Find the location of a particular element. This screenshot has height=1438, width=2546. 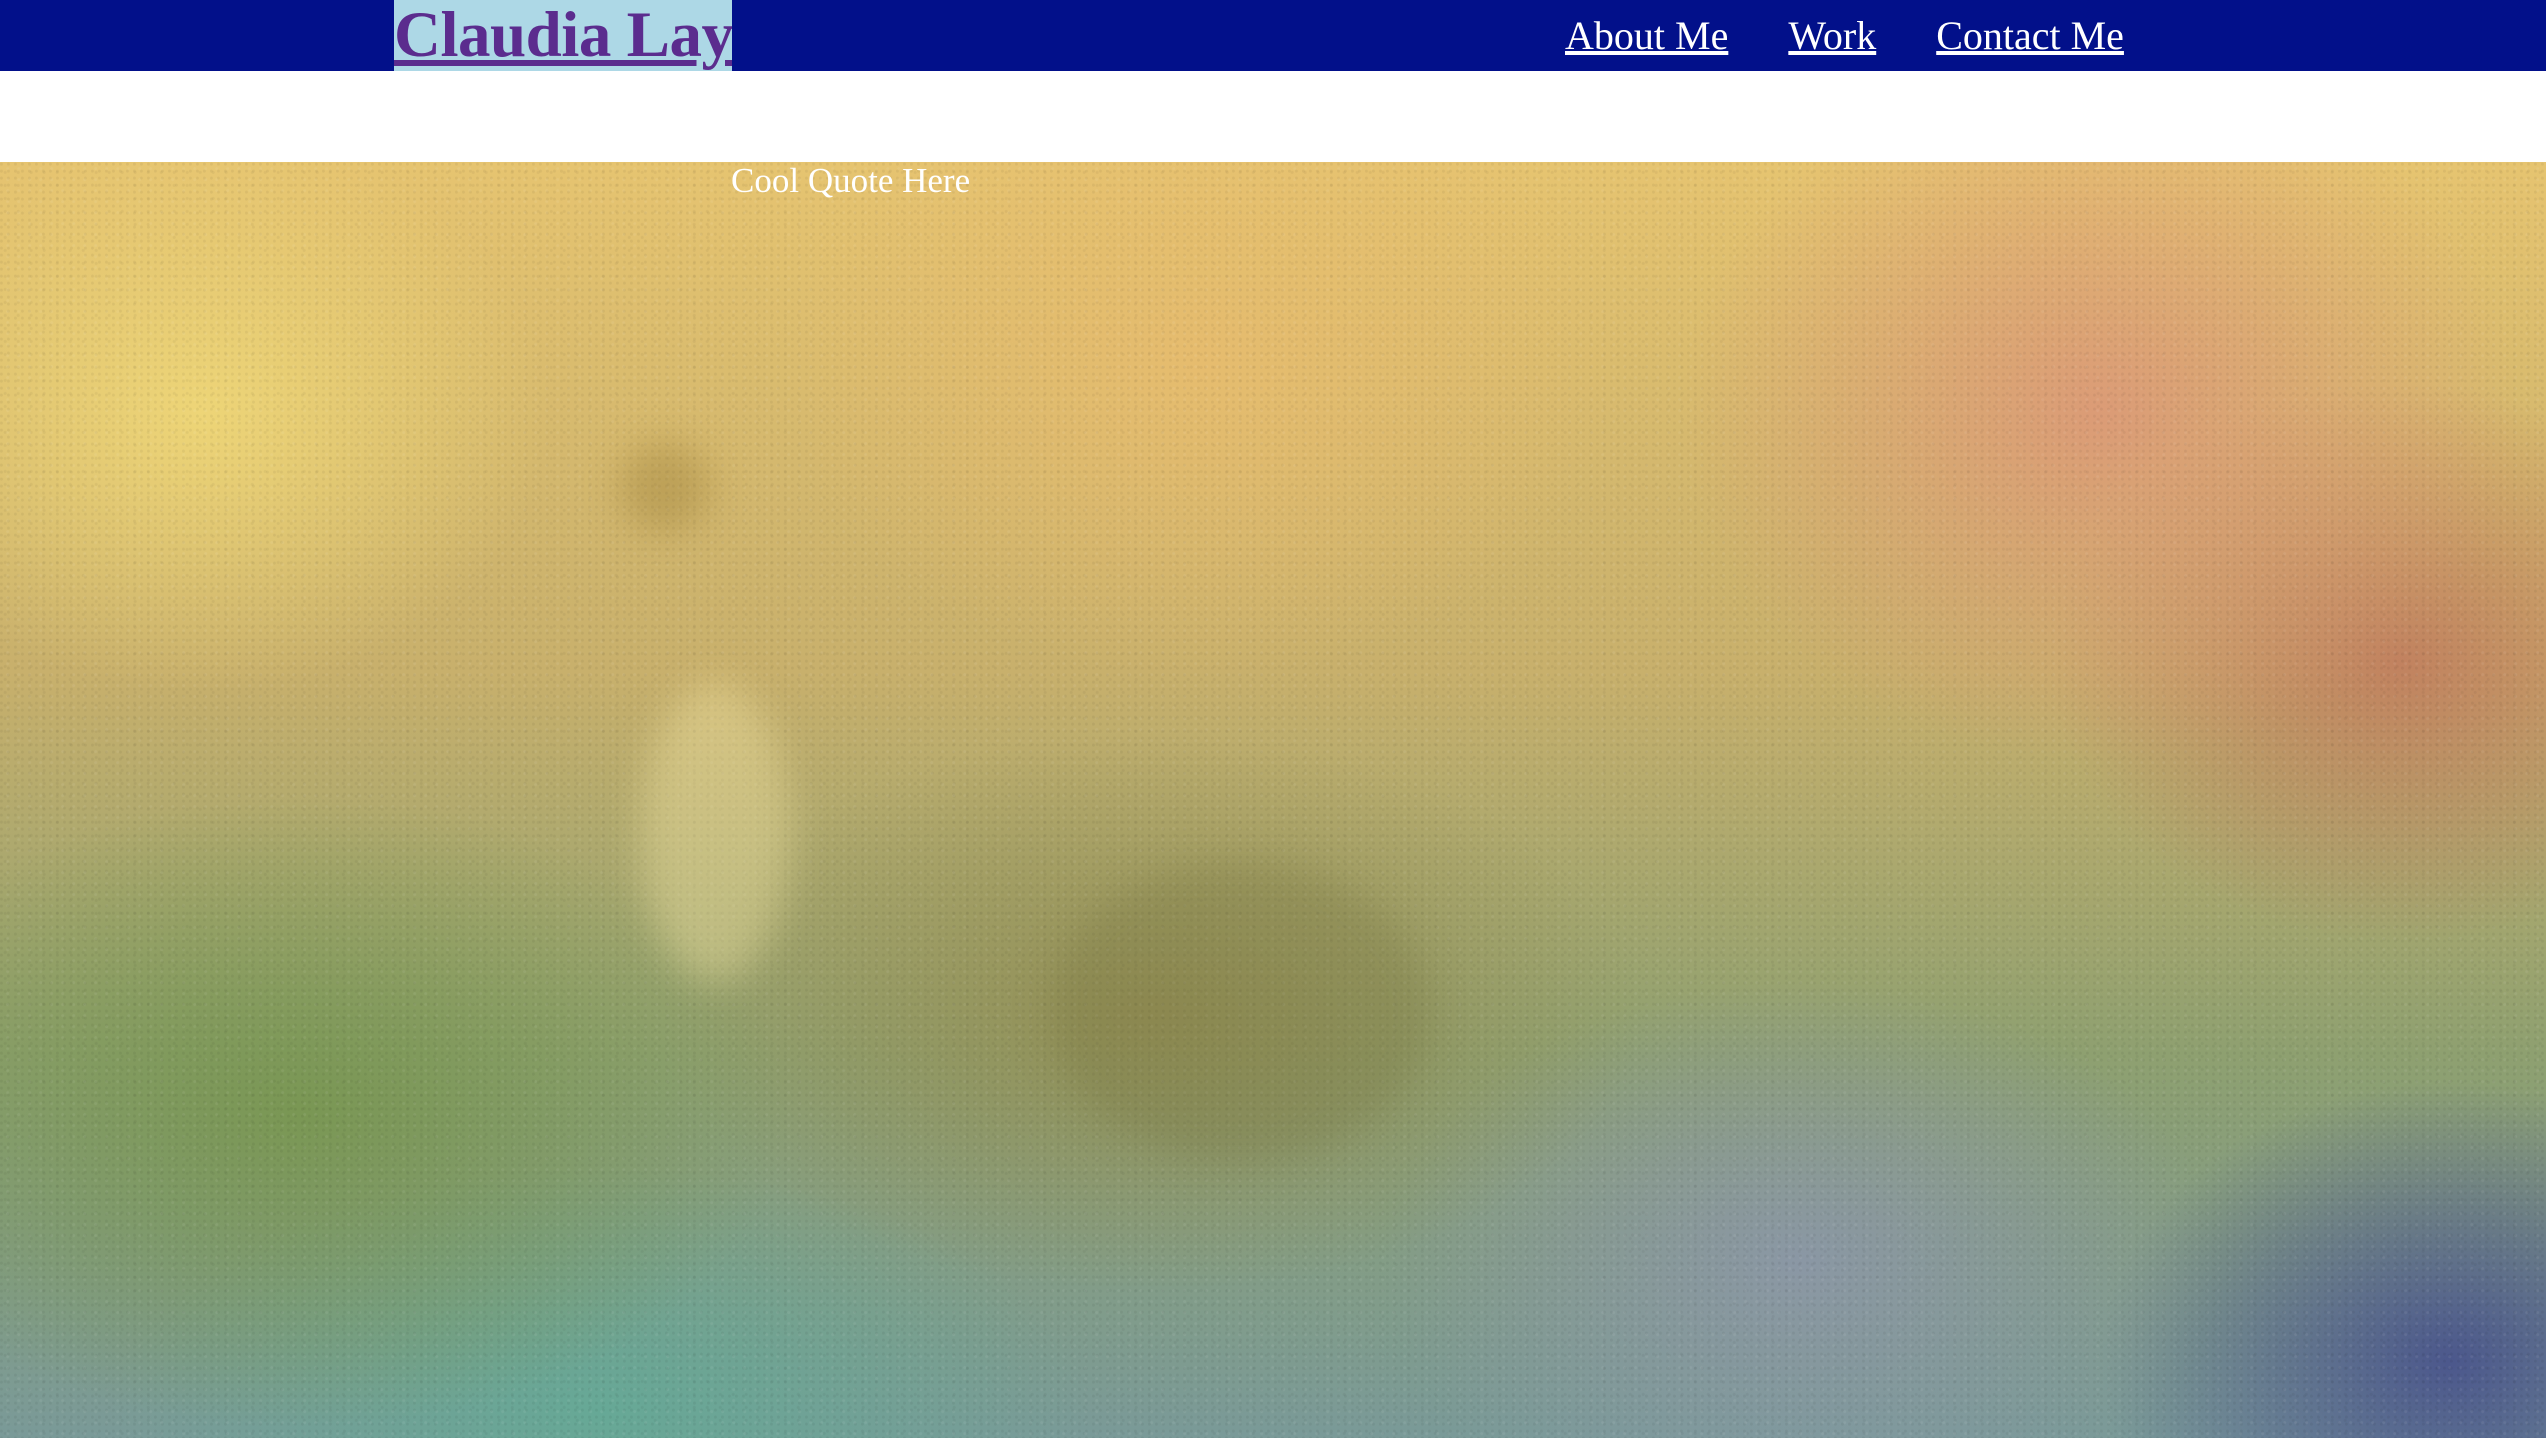

top-navbar: Claudia Lay About Me Work Contact Me is located at coordinates (1273, 35).